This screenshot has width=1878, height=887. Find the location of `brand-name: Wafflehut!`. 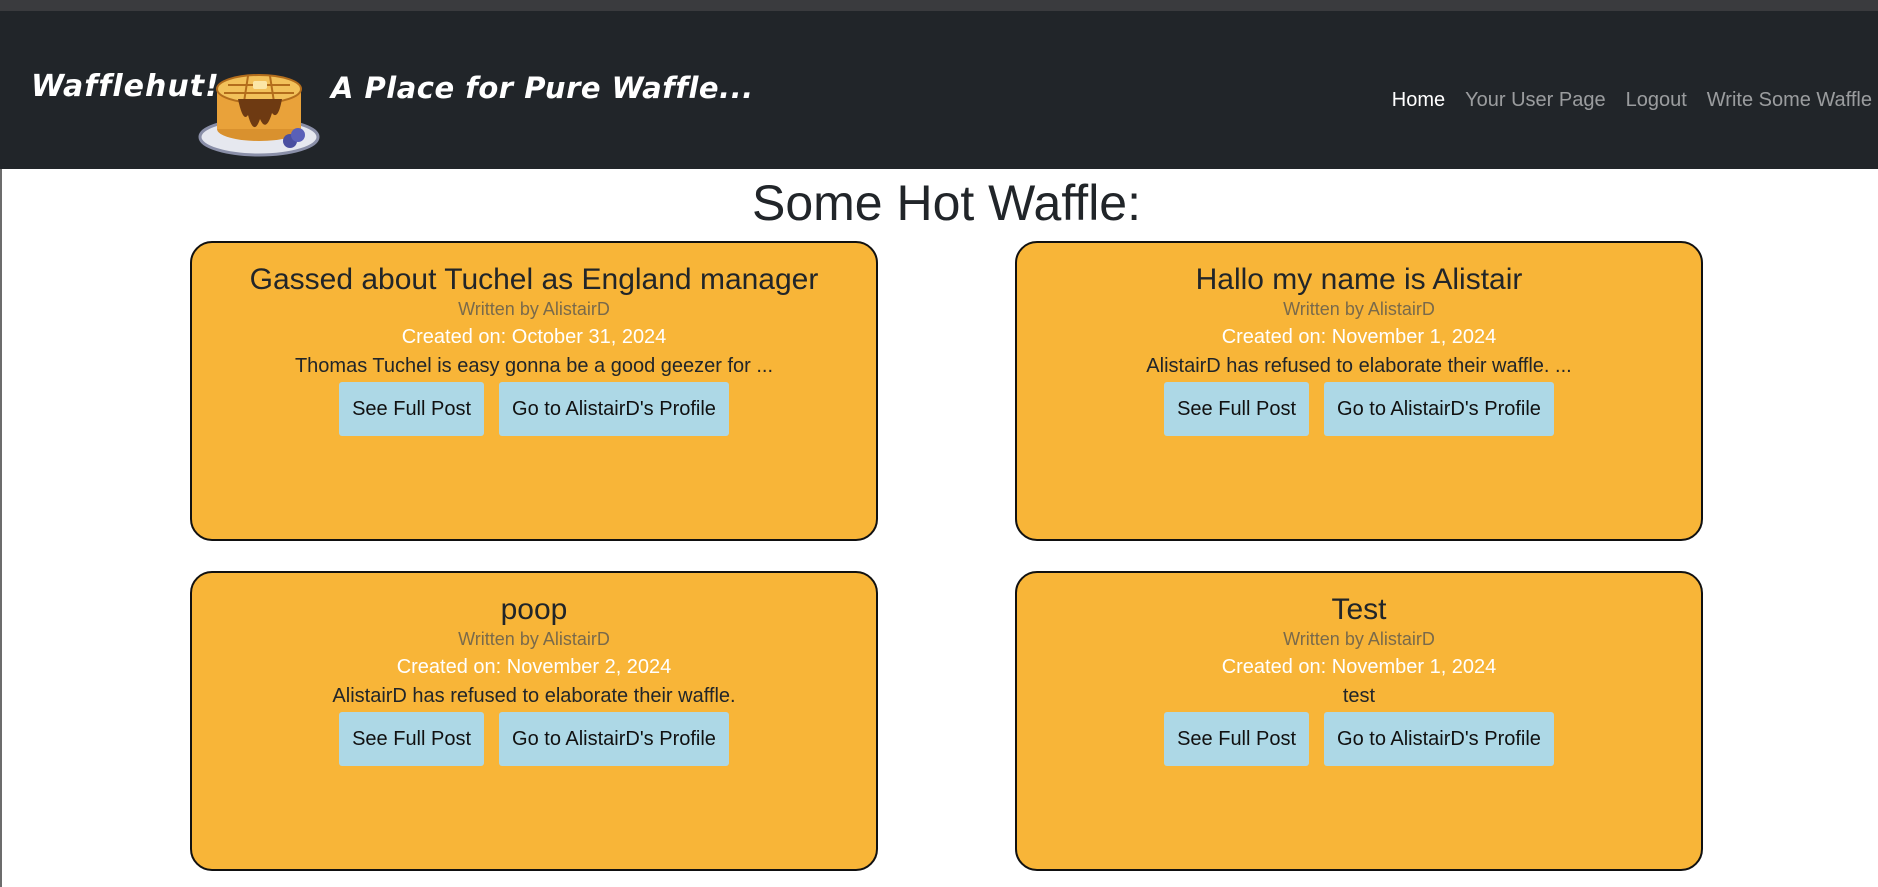

brand-name: Wafflehut! is located at coordinates (125, 86).